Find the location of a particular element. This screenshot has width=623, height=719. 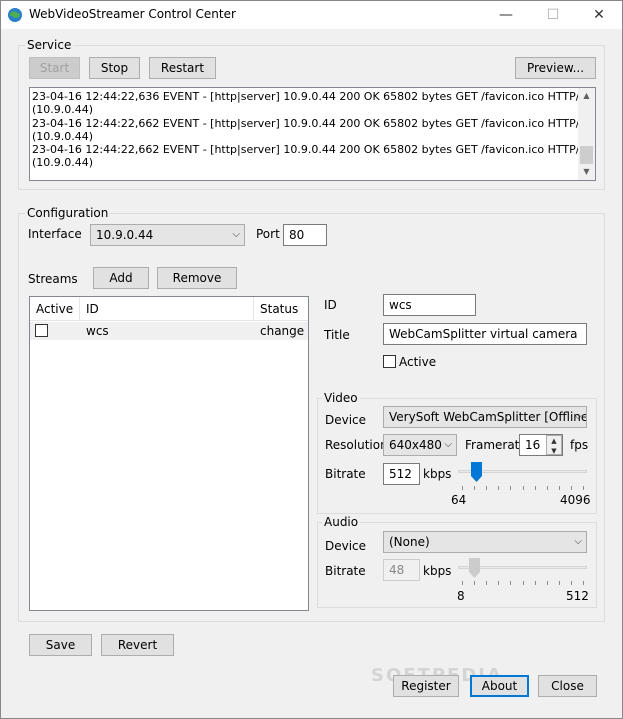

title-input: WebCamSplitter virtual camera is located at coordinates (485, 334).